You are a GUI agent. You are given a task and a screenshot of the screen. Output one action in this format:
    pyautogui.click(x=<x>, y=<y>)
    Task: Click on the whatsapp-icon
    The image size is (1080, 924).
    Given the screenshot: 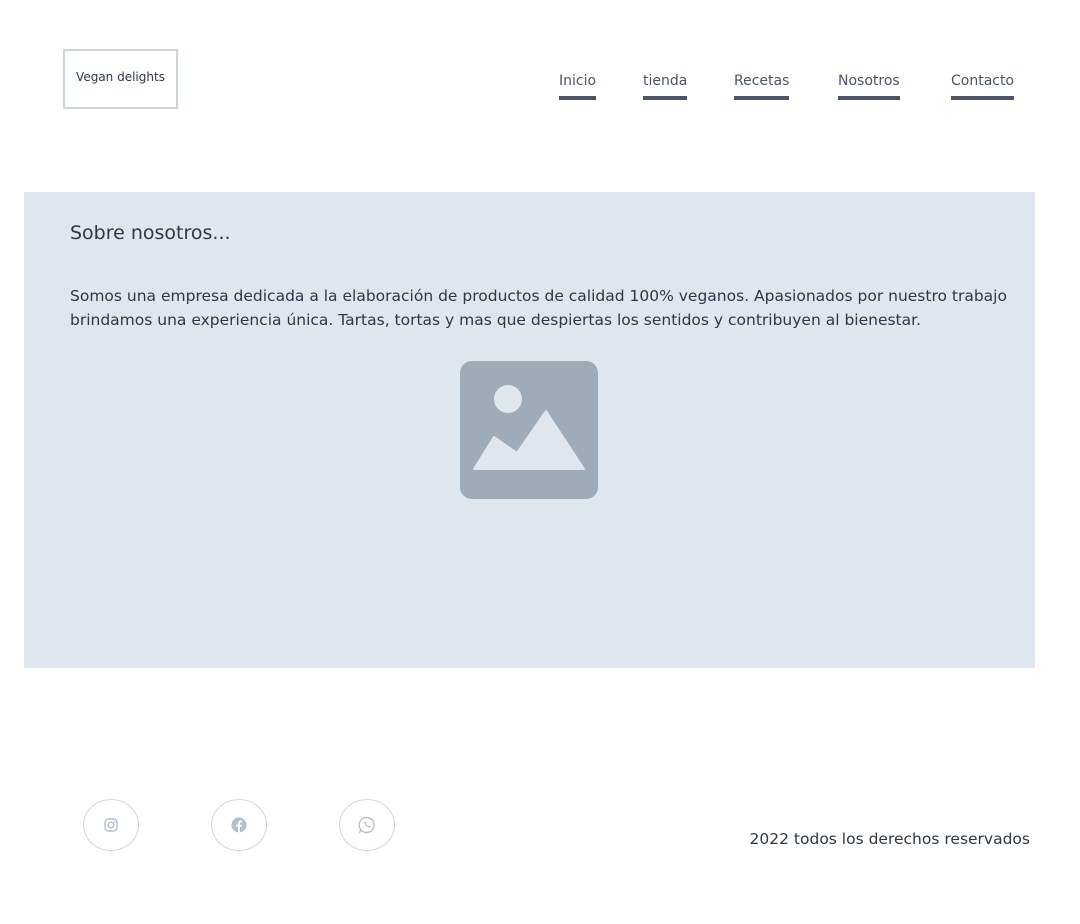 What is the action you would take?
    pyautogui.click(x=366, y=825)
    